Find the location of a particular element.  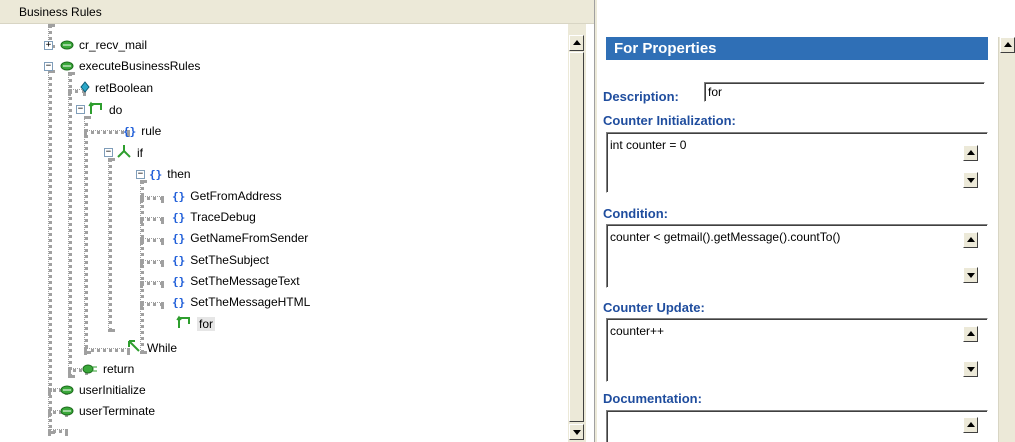

node-label: SetTheSubject is located at coordinates (229, 260).